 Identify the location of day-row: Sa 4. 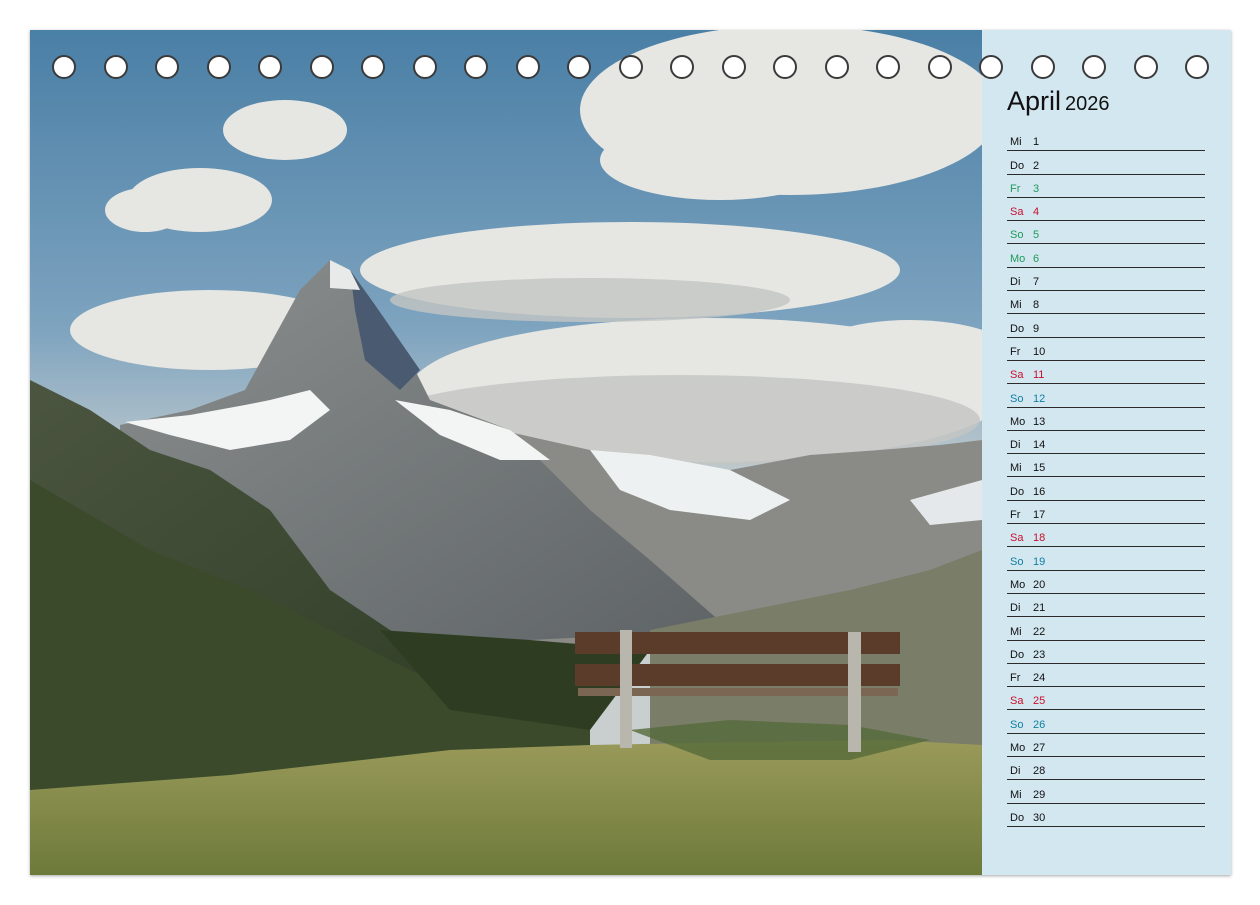
(1106, 210).